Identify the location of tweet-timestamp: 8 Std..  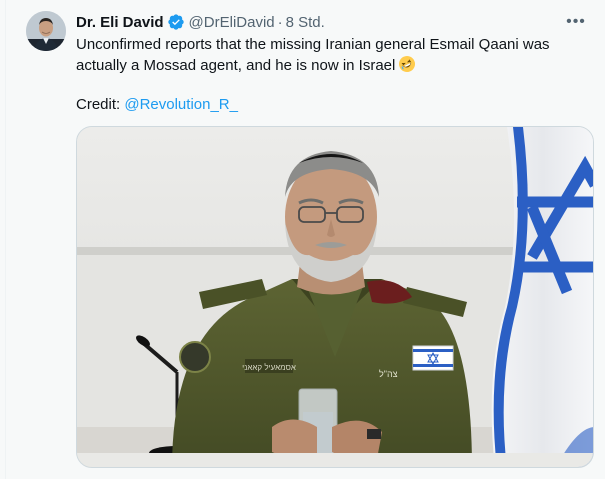
(305, 22).